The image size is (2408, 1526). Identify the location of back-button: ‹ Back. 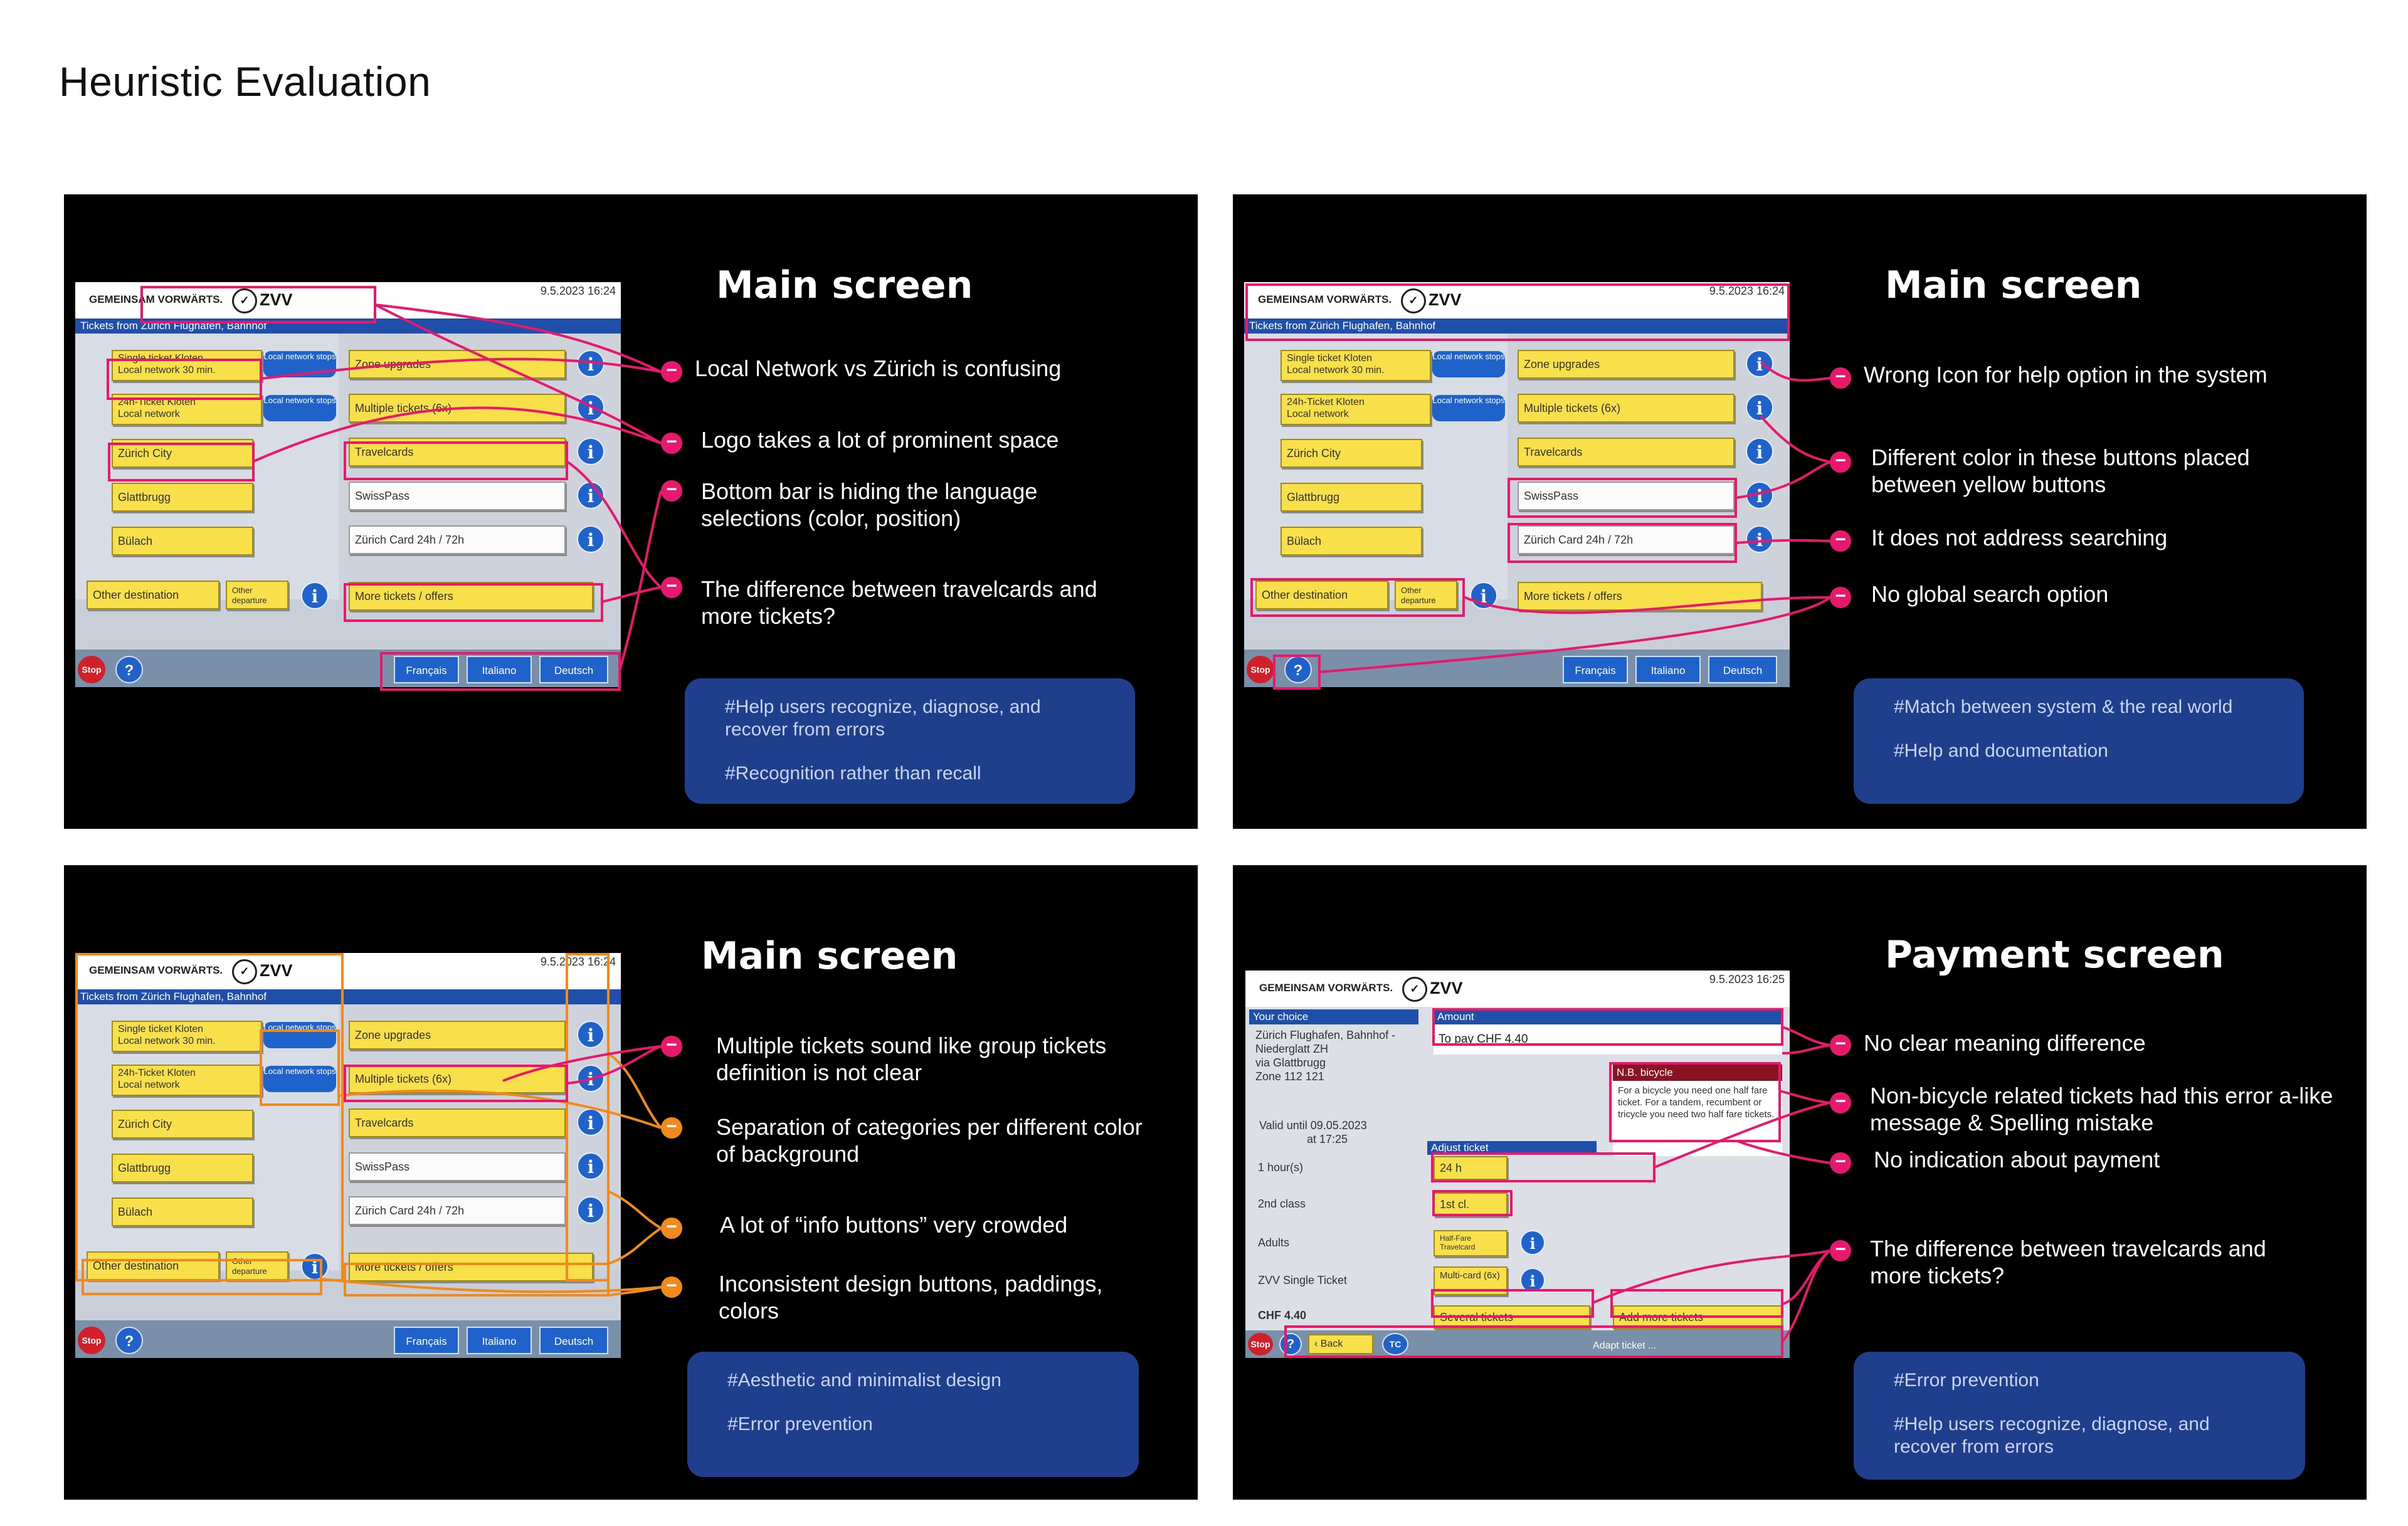
(1340, 1344).